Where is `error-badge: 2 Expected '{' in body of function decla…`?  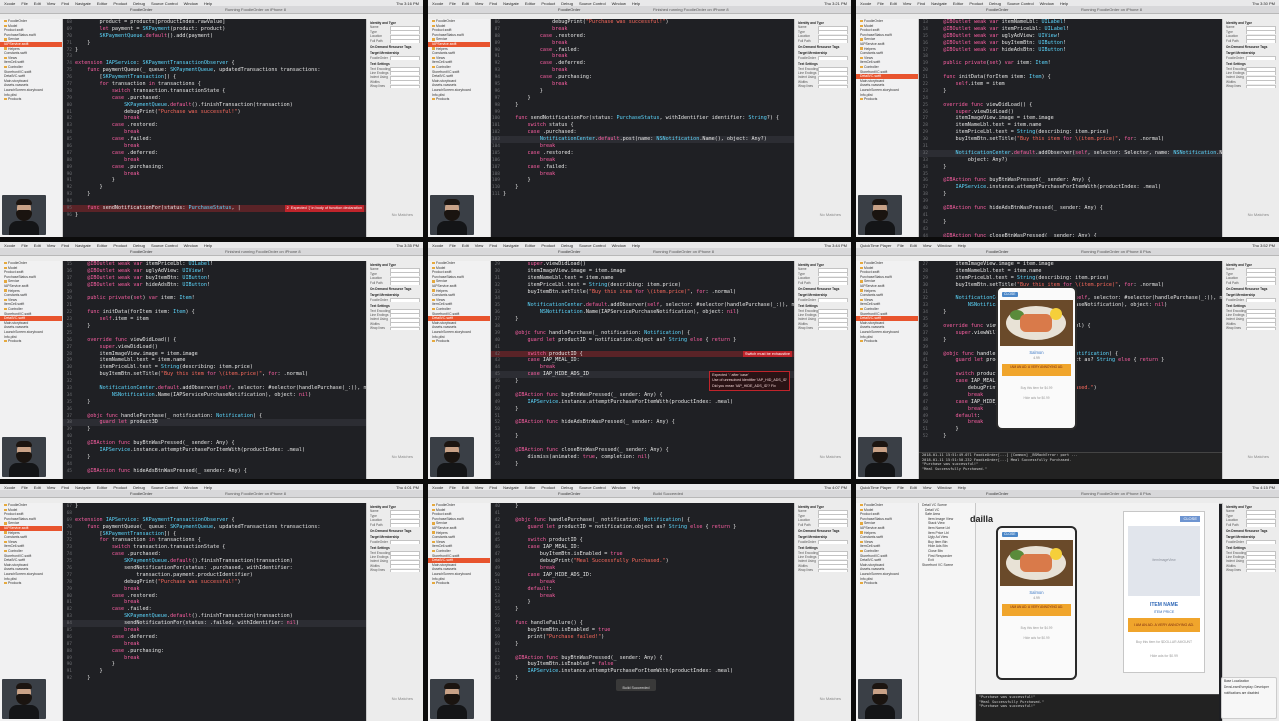 error-badge: 2 Expected '{' in body of function decla… is located at coordinates (324, 208).